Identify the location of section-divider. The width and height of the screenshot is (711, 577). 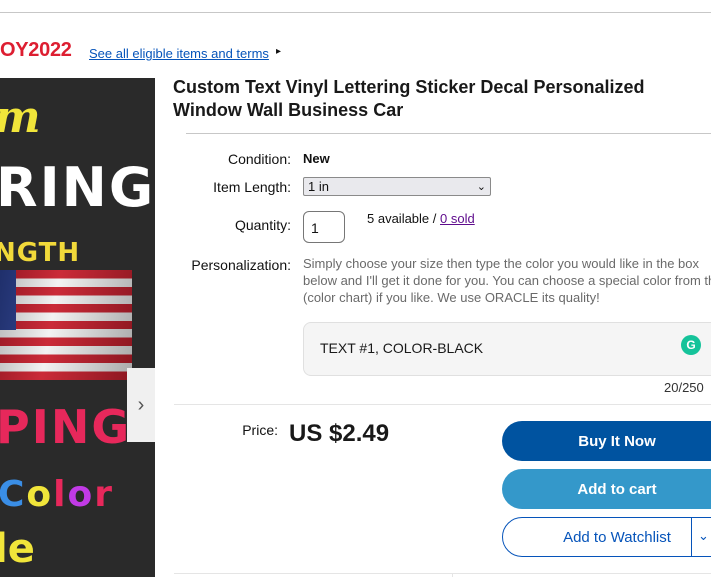
(442, 404).